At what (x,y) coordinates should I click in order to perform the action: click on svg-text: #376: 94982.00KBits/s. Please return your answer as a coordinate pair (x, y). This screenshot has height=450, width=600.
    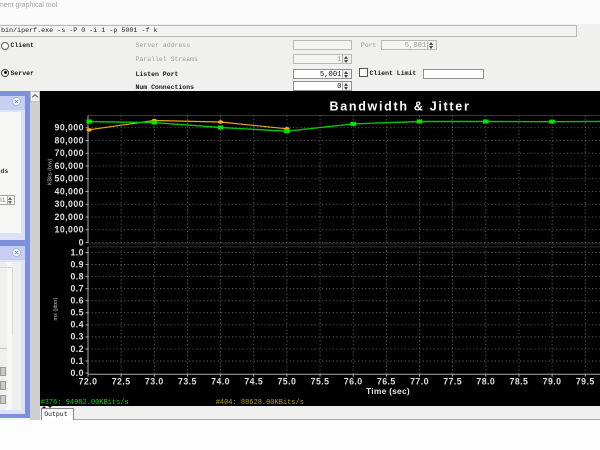
    Looking at the image, I should click on (85, 402).